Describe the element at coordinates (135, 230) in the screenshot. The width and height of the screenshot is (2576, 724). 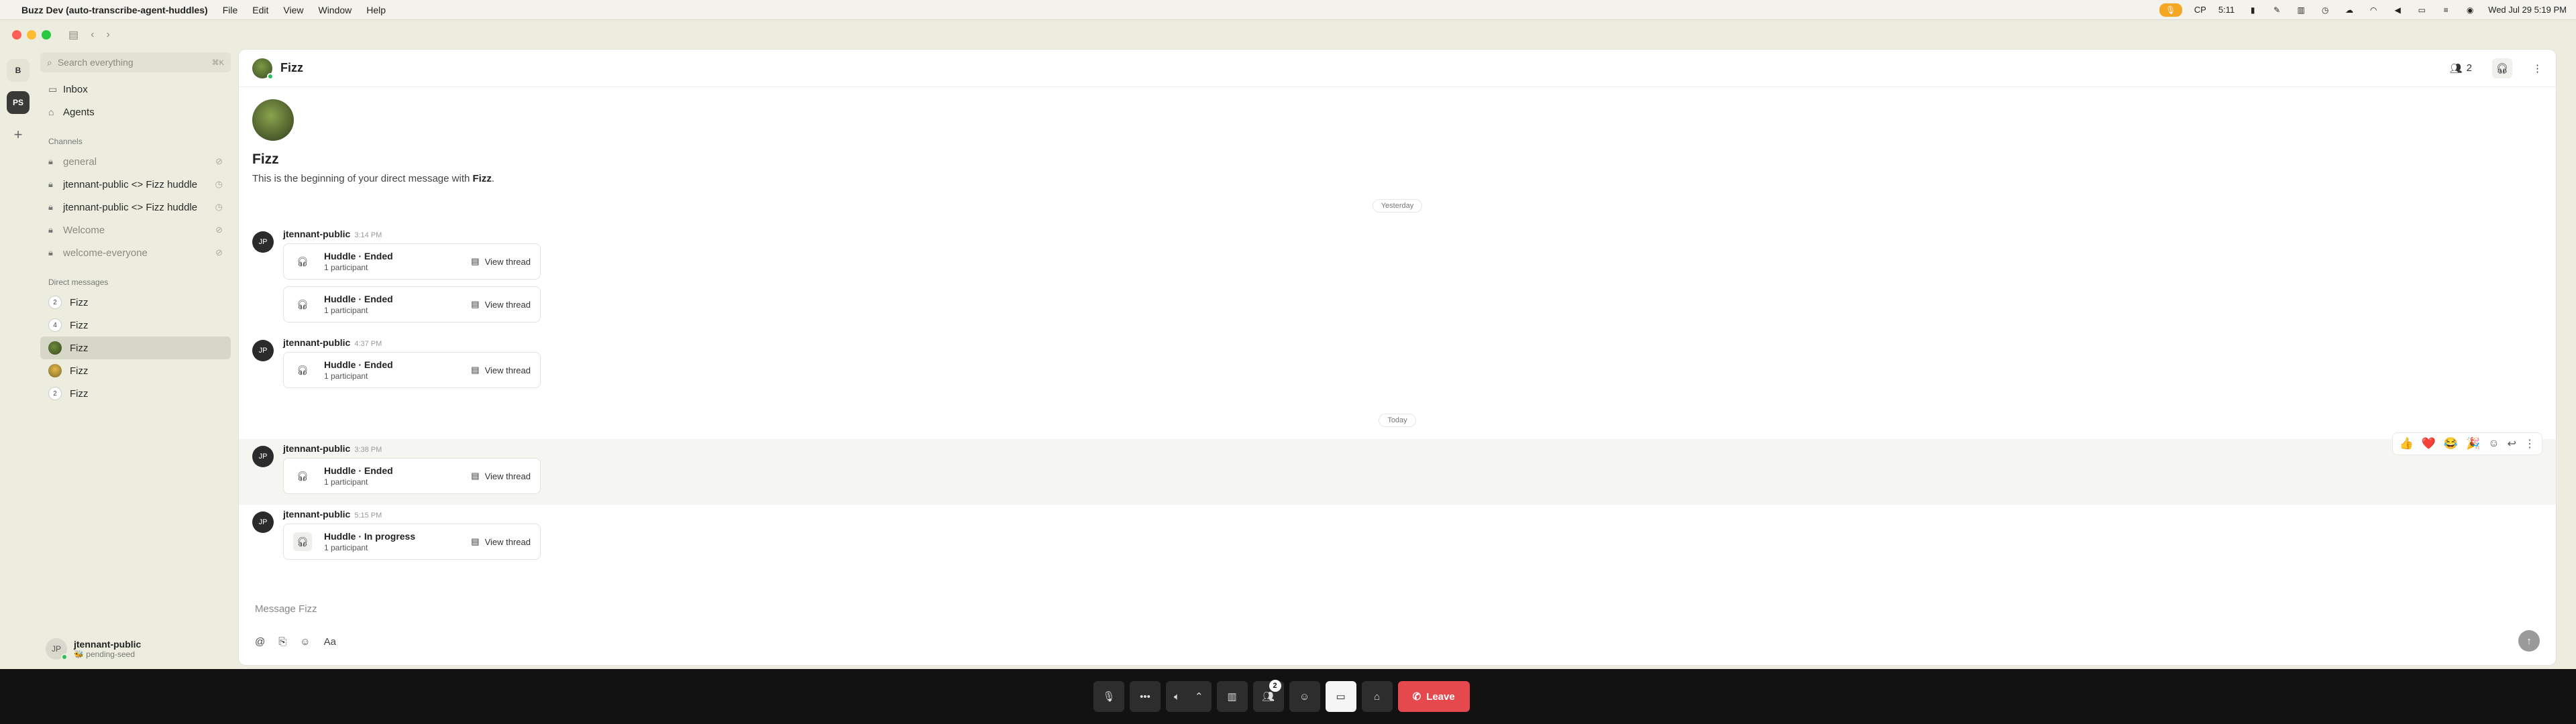
I see `channel-item: 🔒︎ Welcome ⊘` at that location.